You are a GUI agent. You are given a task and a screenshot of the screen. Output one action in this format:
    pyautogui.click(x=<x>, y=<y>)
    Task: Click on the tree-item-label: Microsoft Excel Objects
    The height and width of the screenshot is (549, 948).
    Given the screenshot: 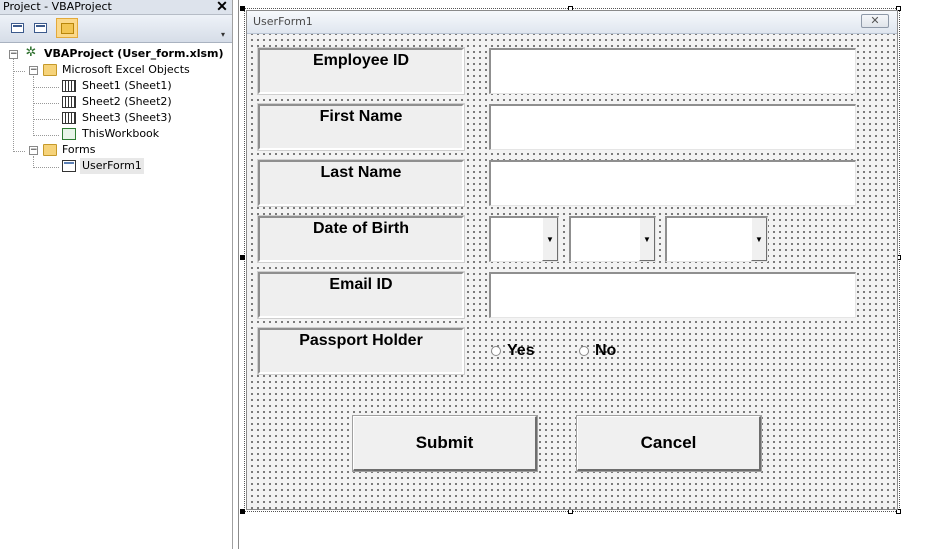 What is the action you would take?
    pyautogui.click(x=126, y=69)
    